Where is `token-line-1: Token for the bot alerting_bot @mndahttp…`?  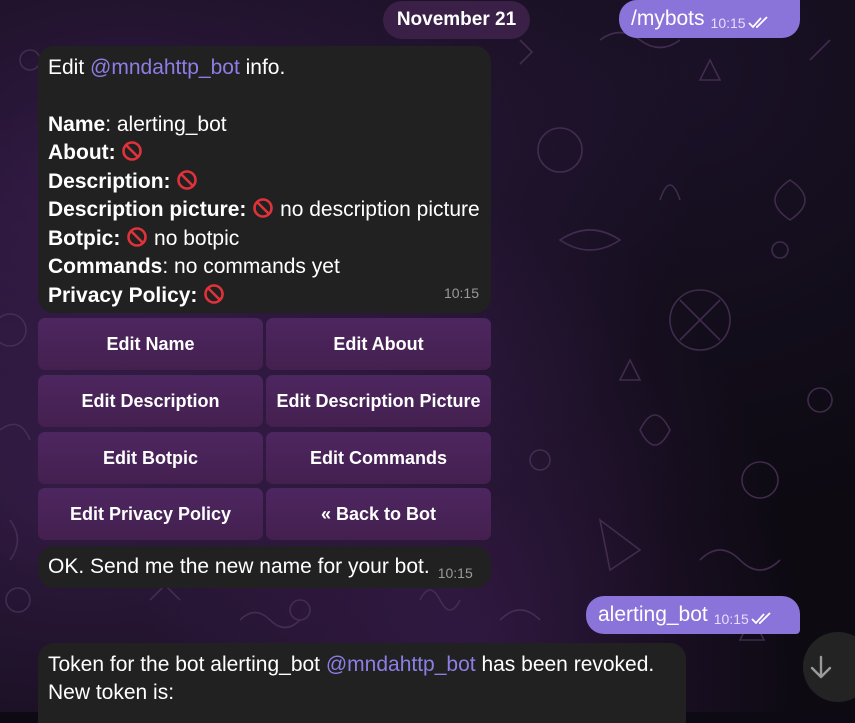
token-line-1: Token for the bot alerting_bot @mndahttp… is located at coordinates (362, 665).